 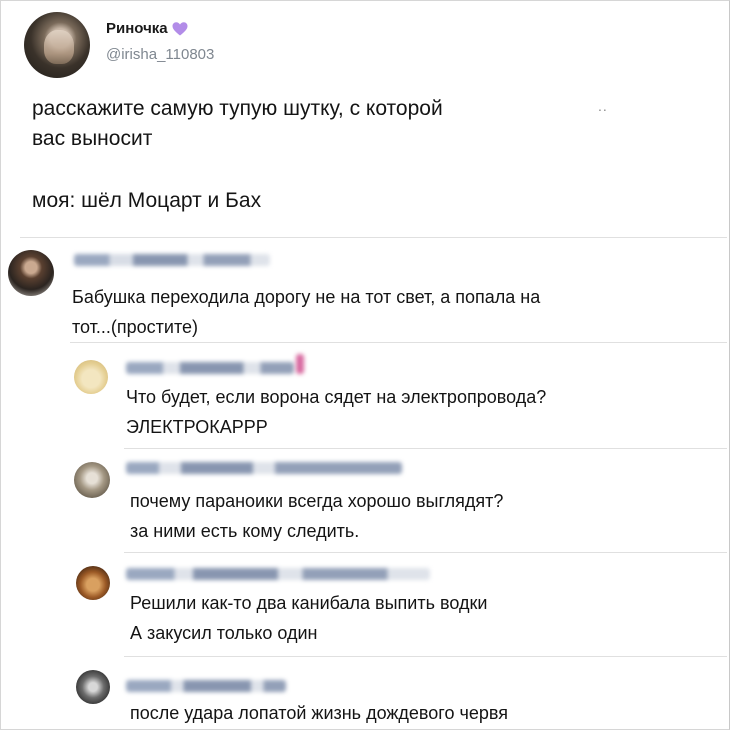 What do you see at coordinates (309, 603) in the screenshot?
I see `reply-text-line: Решили как-то два канибала выпить водки` at bounding box center [309, 603].